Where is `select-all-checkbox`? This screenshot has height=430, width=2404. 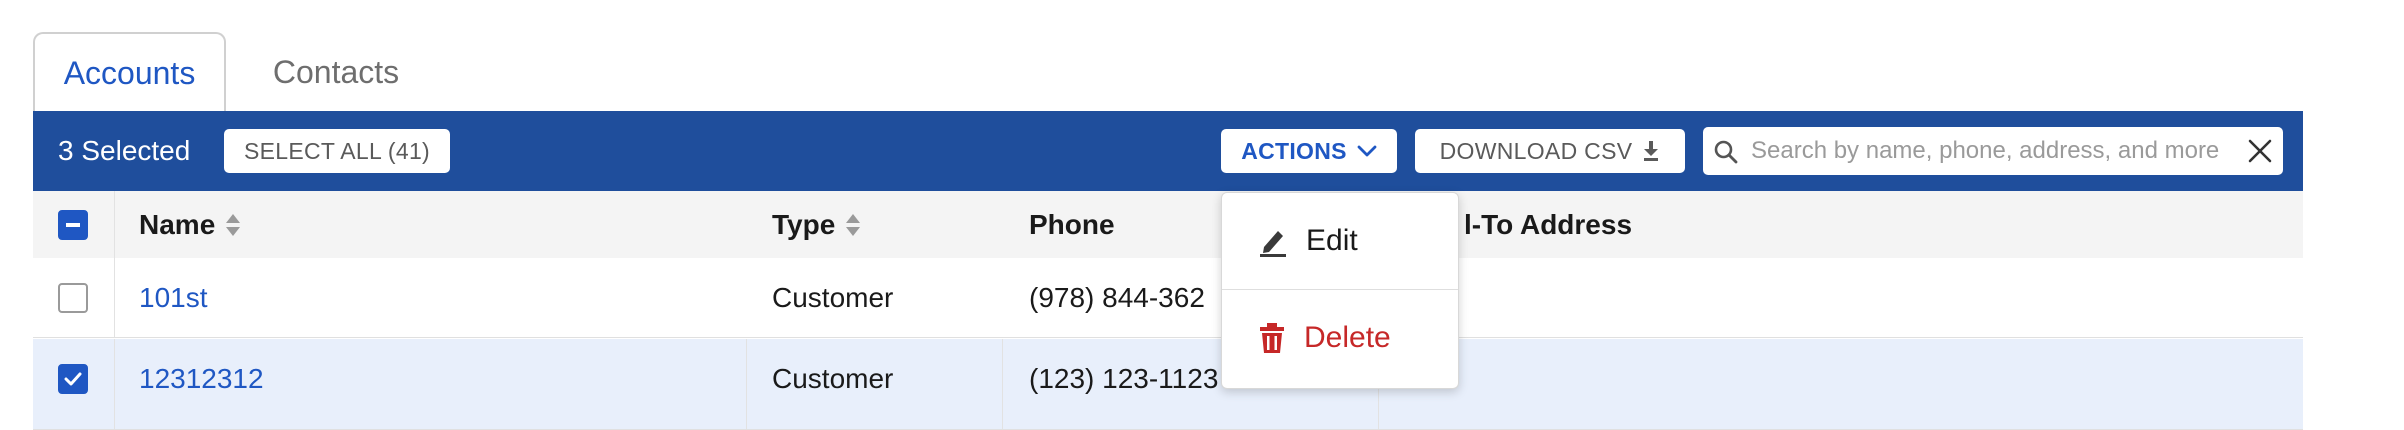 select-all-checkbox is located at coordinates (73, 225).